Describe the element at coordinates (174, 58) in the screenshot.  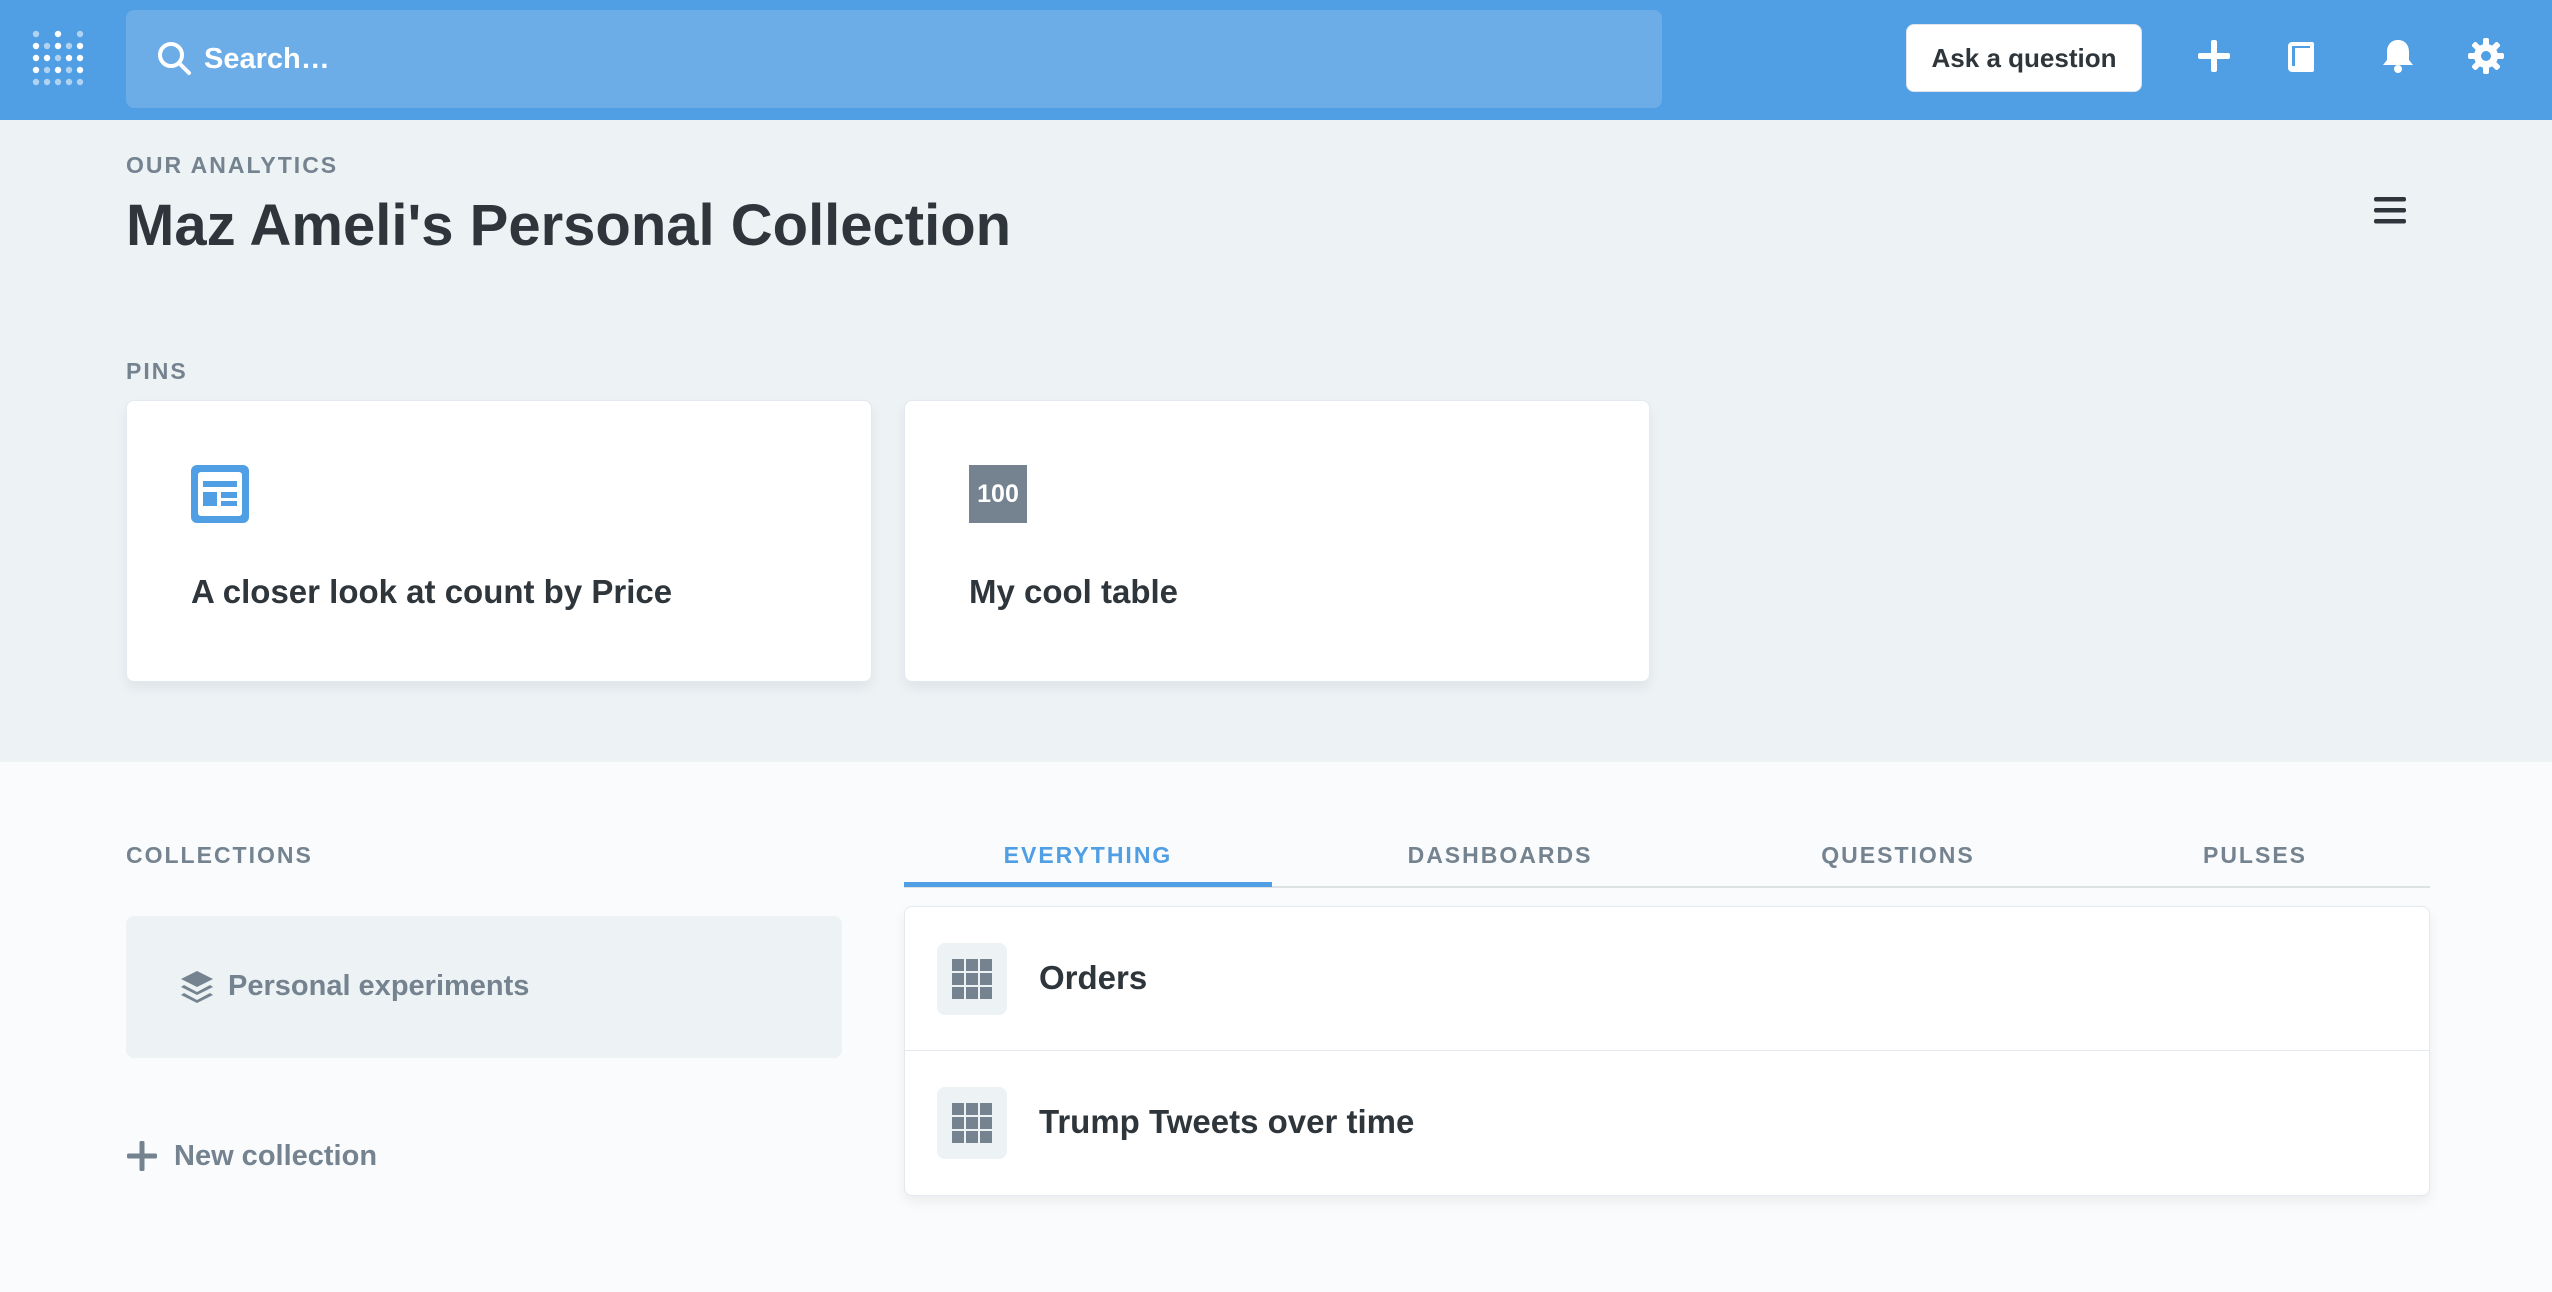
I see `search-icon` at that location.